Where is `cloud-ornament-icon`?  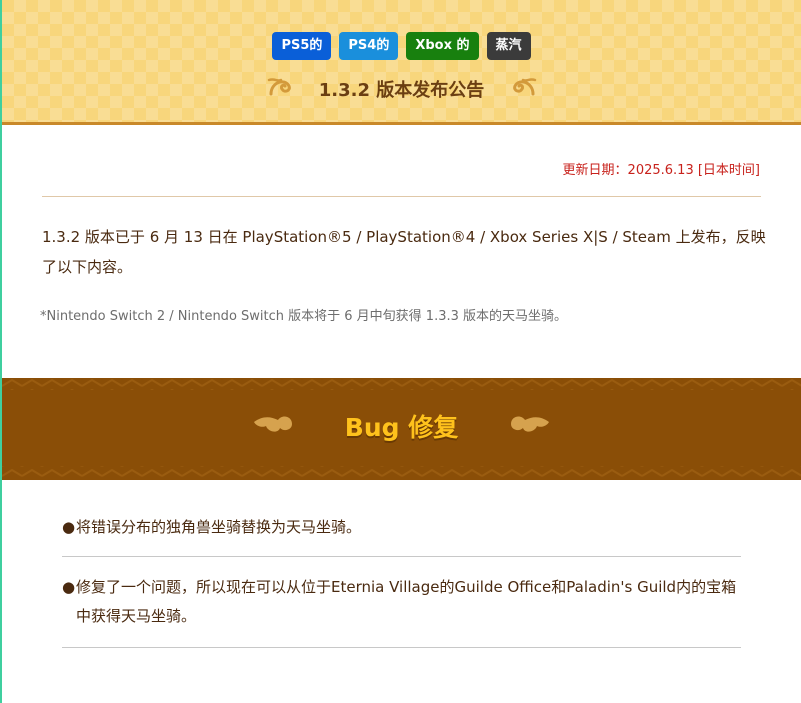
cloud-ornament-icon is located at coordinates (530, 424).